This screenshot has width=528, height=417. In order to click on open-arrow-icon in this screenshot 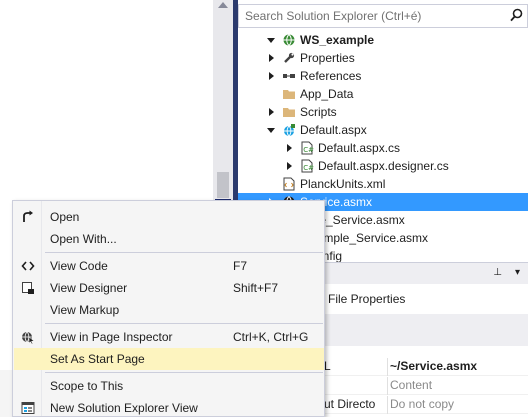, I will do `click(28, 217)`.